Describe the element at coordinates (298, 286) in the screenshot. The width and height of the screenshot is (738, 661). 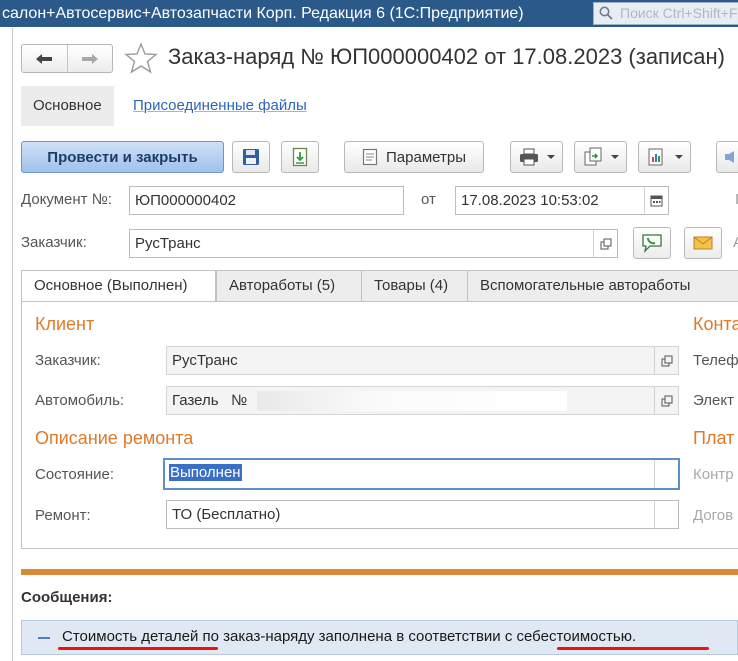
I see `tab-auto-works: Автоработы (5)` at that location.